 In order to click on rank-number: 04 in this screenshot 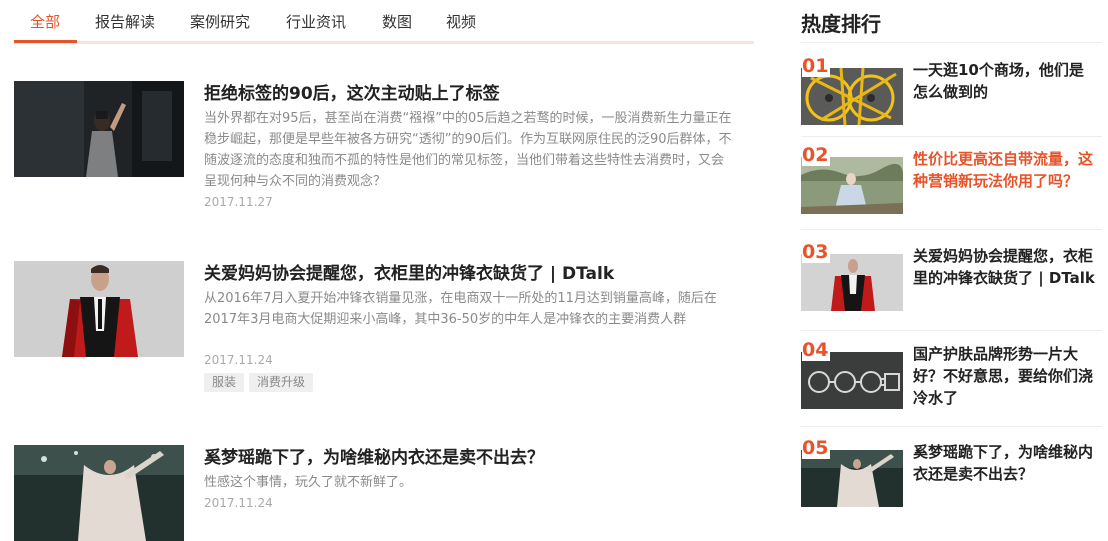, I will do `click(816, 350)`.